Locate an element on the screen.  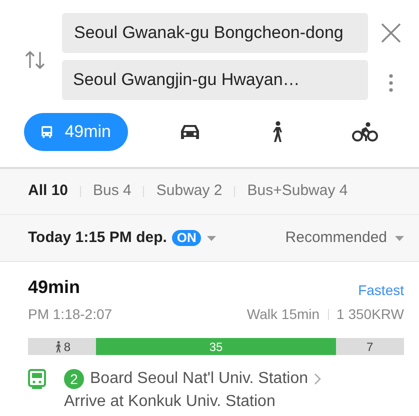
walk-time: Walk 15min is located at coordinates (283, 314).